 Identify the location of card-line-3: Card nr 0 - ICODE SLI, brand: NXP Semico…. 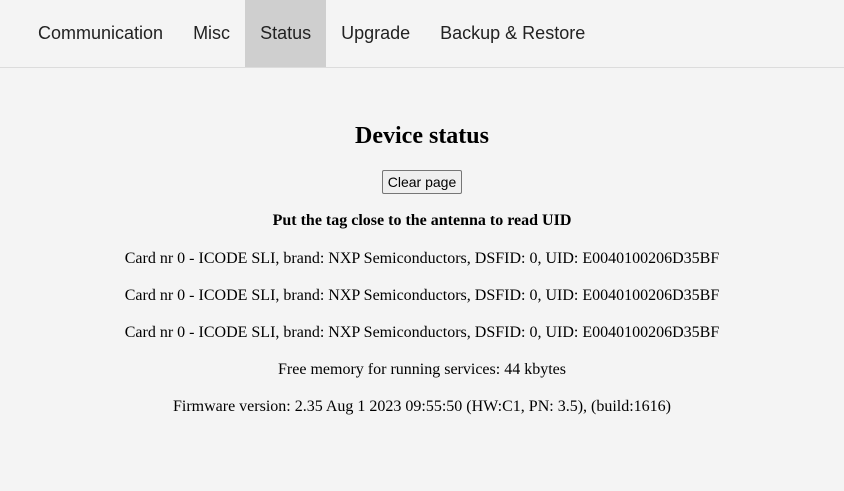
(422, 332).